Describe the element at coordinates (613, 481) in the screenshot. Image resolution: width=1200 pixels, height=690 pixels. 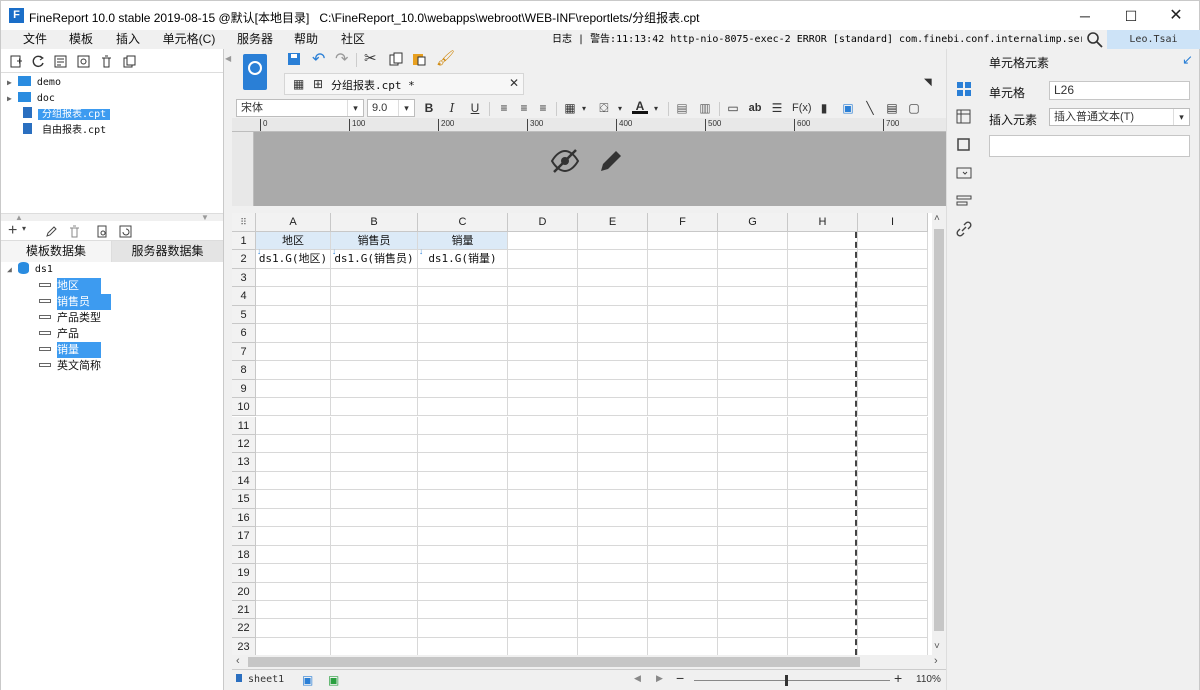
I see `cell-E14` at that location.